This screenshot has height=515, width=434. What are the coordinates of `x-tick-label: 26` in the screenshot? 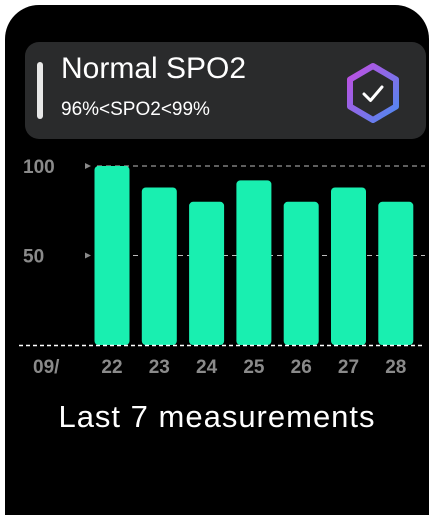 It's located at (301, 367).